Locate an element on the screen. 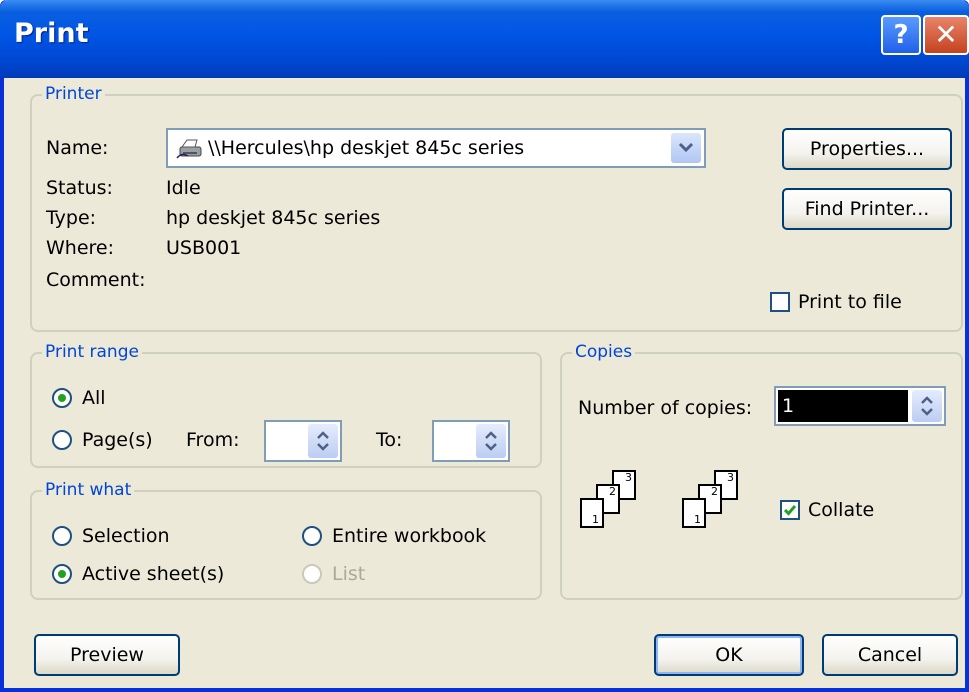 This screenshot has width=969, height=692. checkmark-icon is located at coordinates (790, 510).